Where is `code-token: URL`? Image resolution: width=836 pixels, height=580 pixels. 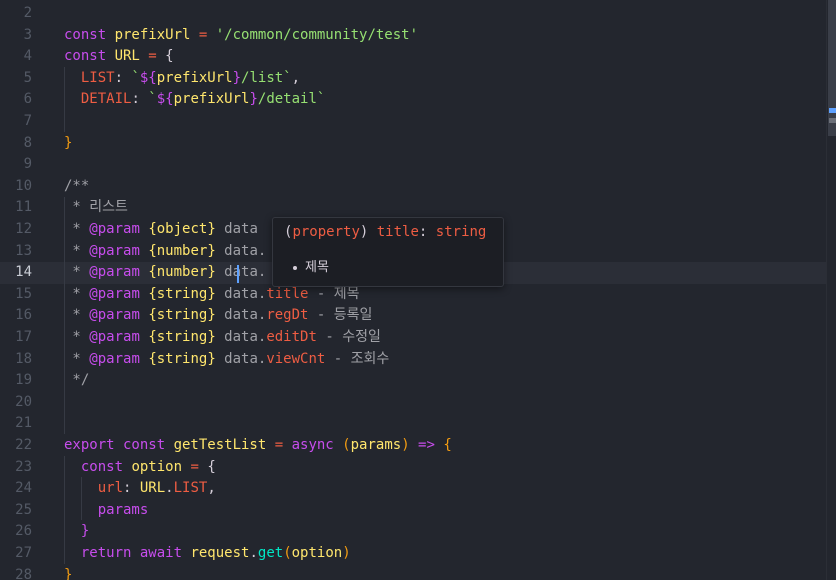 code-token: URL is located at coordinates (127, 56).